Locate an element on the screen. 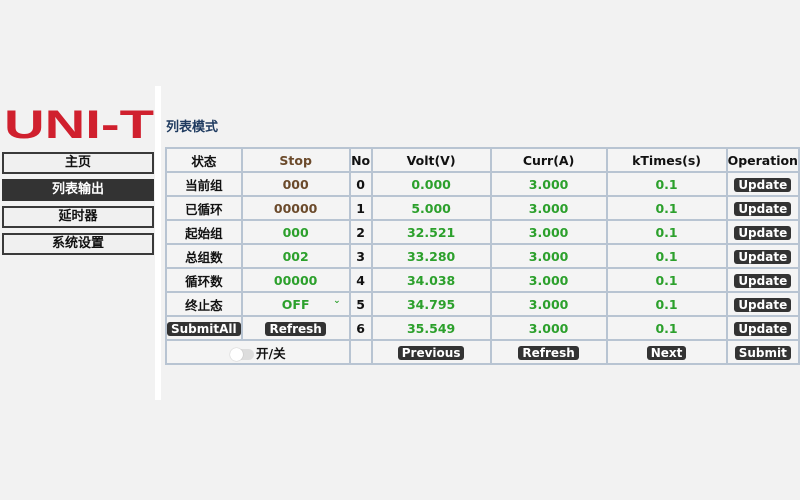  volt-input: 0.000 is located at coordinates (431, 184).